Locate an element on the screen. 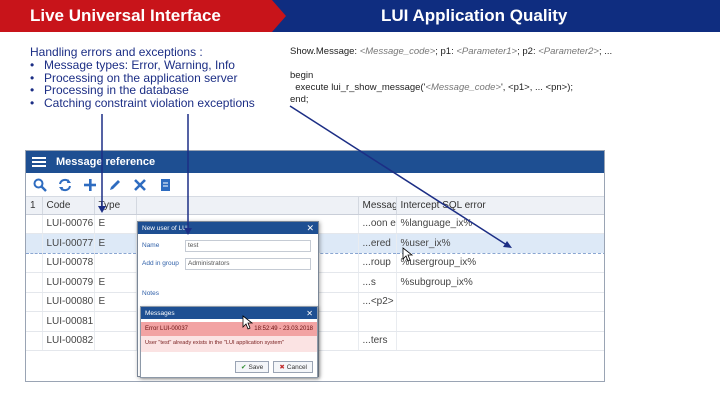 The width and height of the screenshot is (720, 405). code-cell: LUI-00079 is located at coordinates (68, 282).